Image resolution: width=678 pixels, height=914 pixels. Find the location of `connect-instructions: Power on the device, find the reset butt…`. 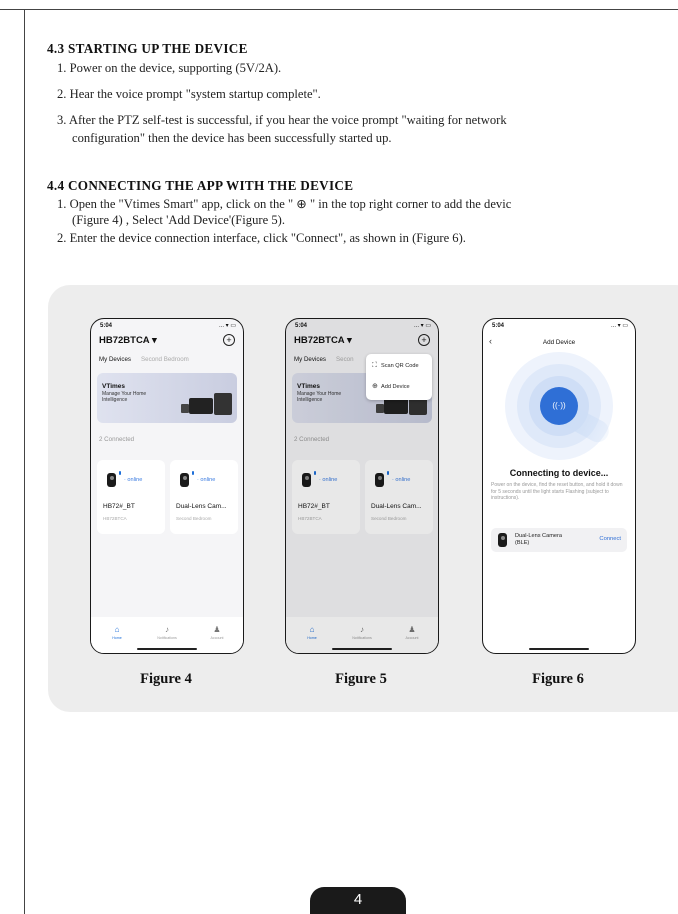

connect-instructions: Power on the device, find the reset butt… is located at coordinates (557, 491).